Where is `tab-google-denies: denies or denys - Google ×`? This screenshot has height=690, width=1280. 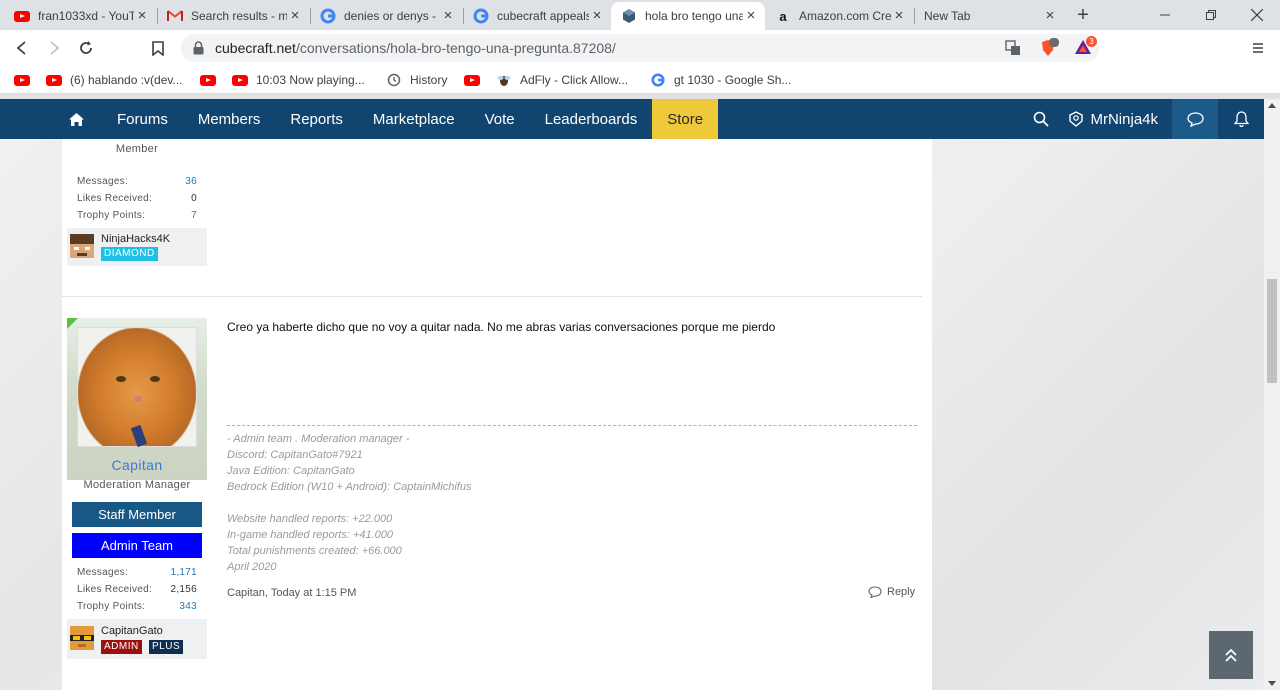 tab-google-denies: denies or denys - Google × is located at coordinates (386, 16).